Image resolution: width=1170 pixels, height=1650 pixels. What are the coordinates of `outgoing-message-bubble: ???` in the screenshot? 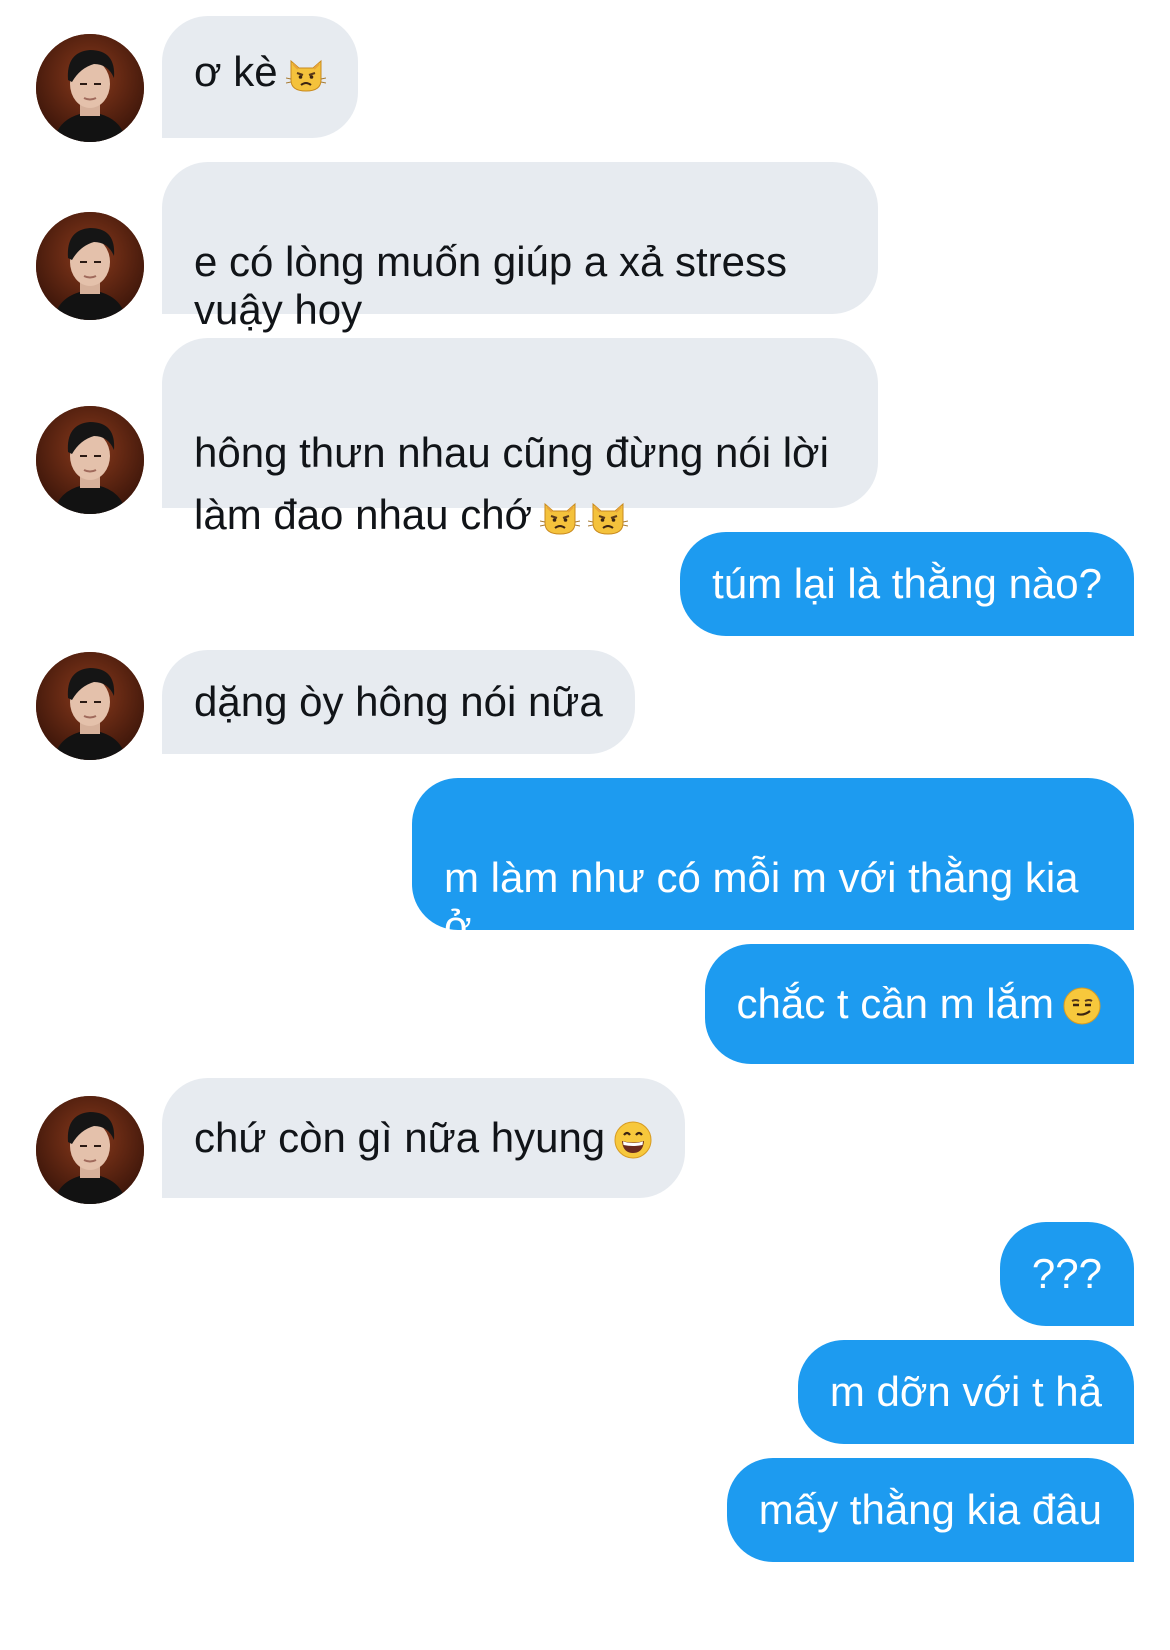 It's located at (1066, 1274).